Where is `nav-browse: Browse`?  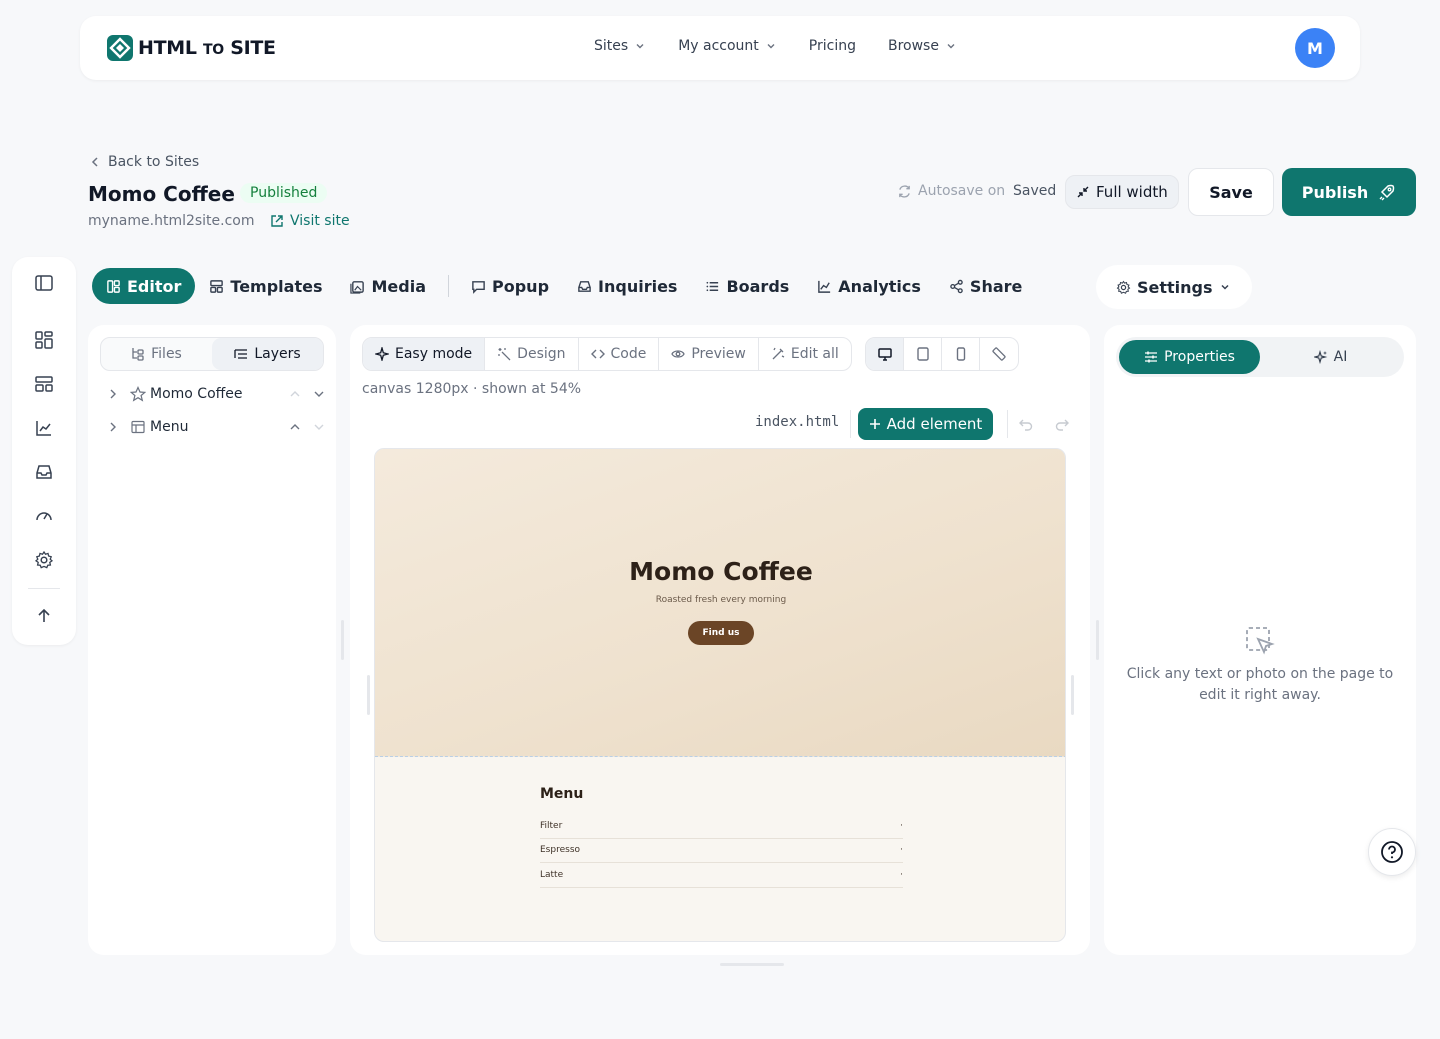 nav-browse: Browse is located at coordinates (922, 46).